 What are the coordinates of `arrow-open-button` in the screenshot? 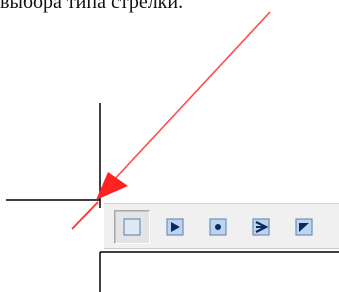 It's located at (261, 227).